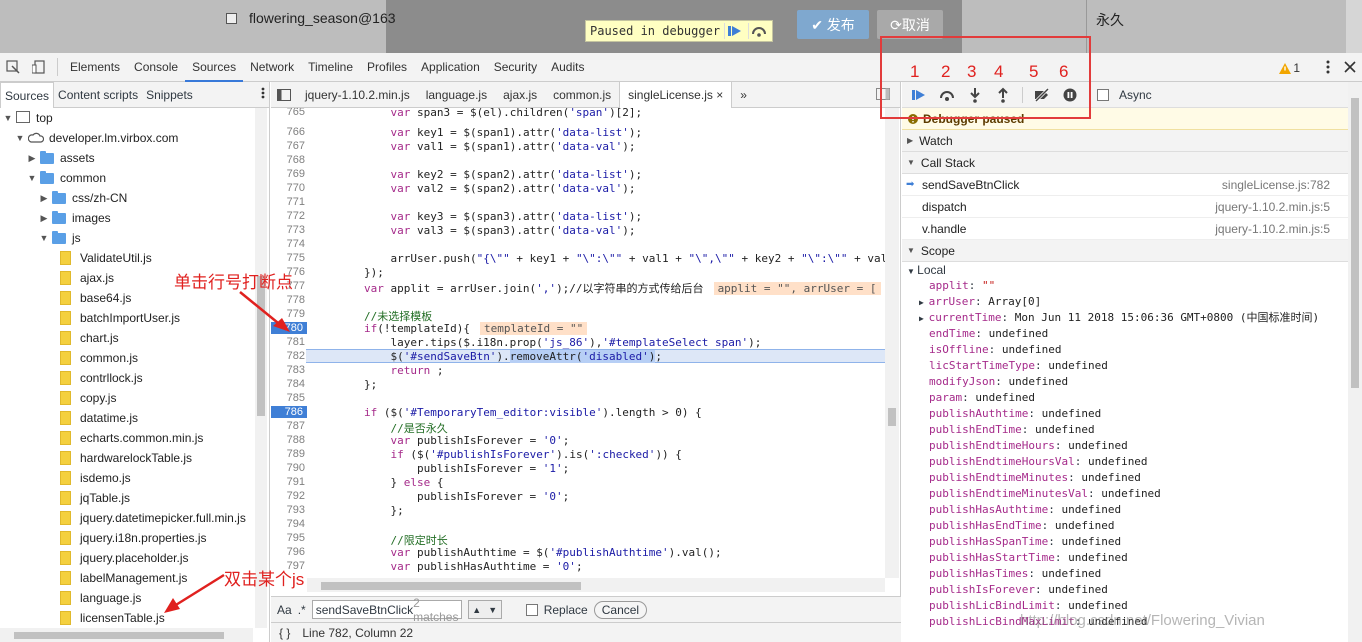 This screenshot has height=642, width=1362. Describe the element at coordinates (1142, 620) in the screenshot. I see `watermark: http://blog.csdn.net/Flowering_Vivian` at that location.